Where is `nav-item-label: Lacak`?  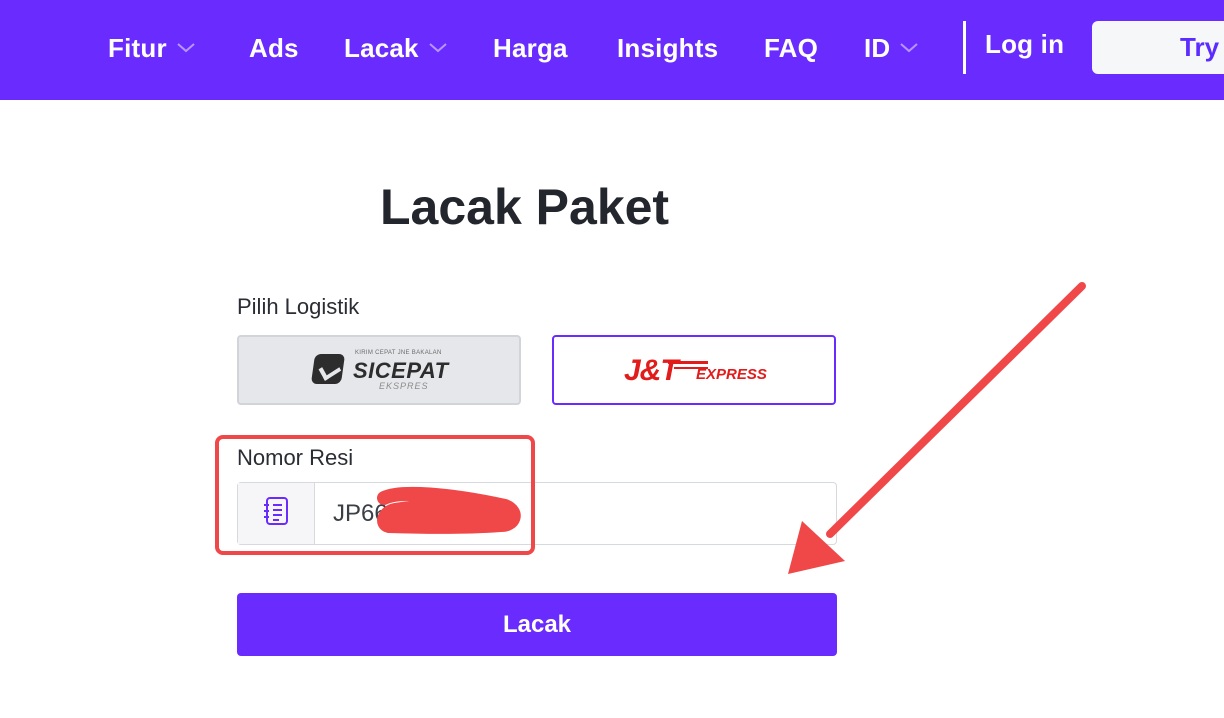
nav-item-label: Lacak is located at coordinates (381, 47).